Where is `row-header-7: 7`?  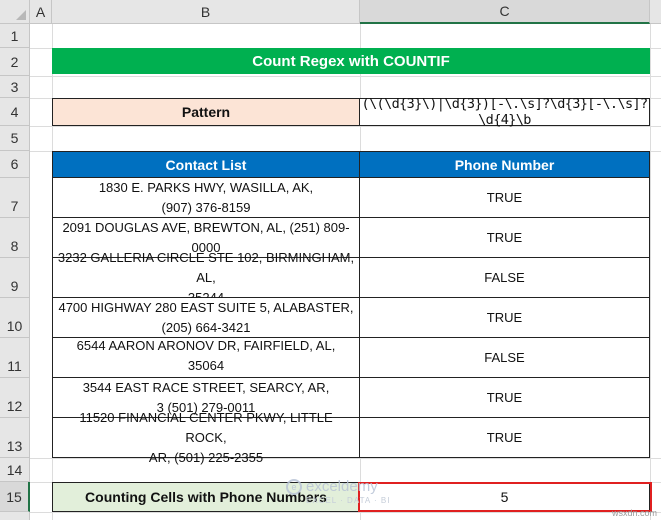
row-header-7: 7 is located at coordinates (15, 198).